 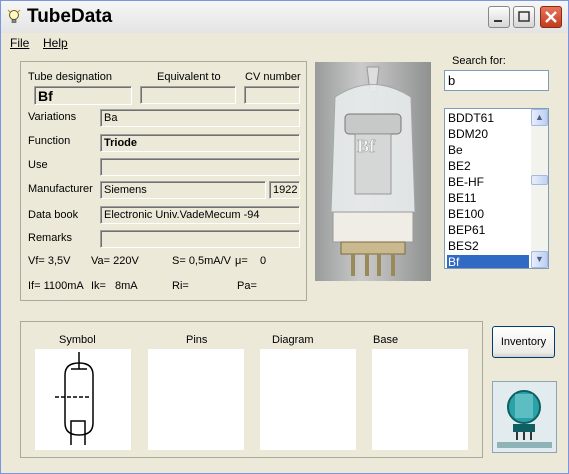 I want to click on tube-designation-label: Tube designation, so click(x=70, y=77).